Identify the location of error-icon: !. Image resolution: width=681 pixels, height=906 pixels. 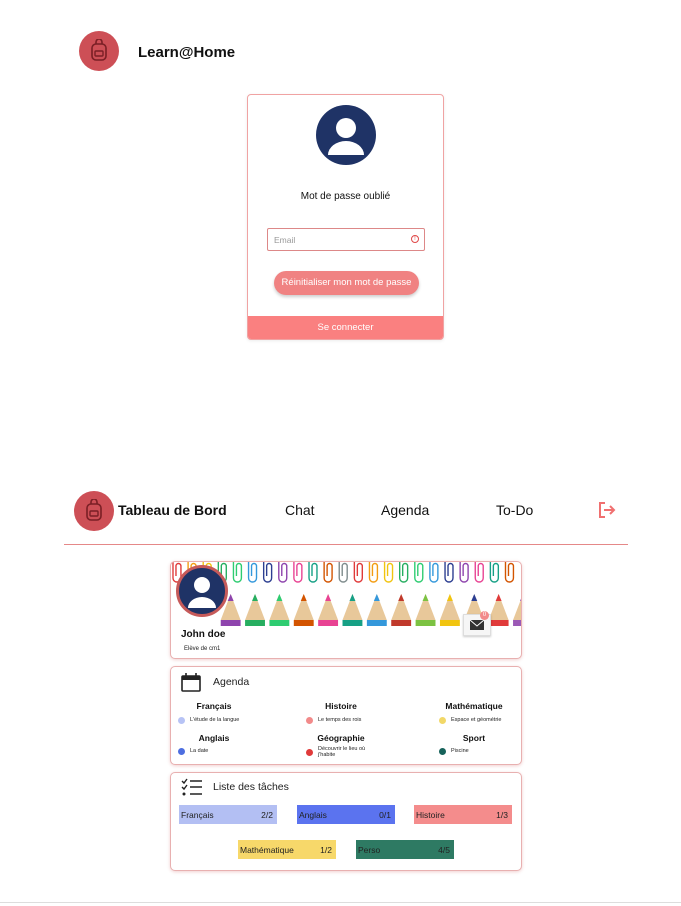
(415, 239).